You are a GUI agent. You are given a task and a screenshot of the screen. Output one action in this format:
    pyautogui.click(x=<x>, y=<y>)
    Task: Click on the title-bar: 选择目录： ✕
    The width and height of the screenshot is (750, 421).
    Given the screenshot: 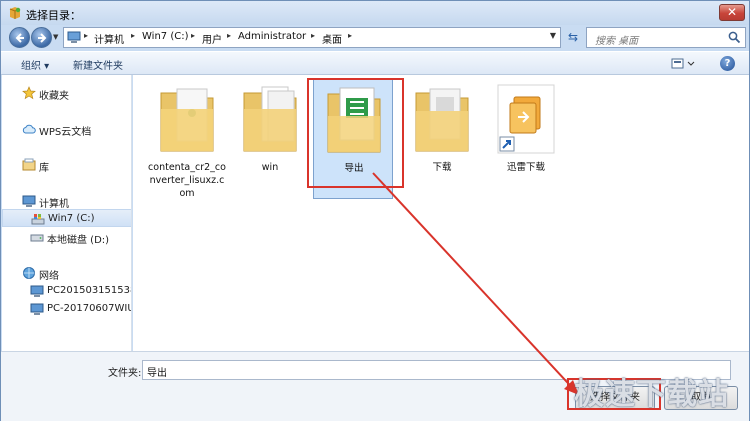 What is the action you would take?
    pyautogui.click(x=375, y=13)
    